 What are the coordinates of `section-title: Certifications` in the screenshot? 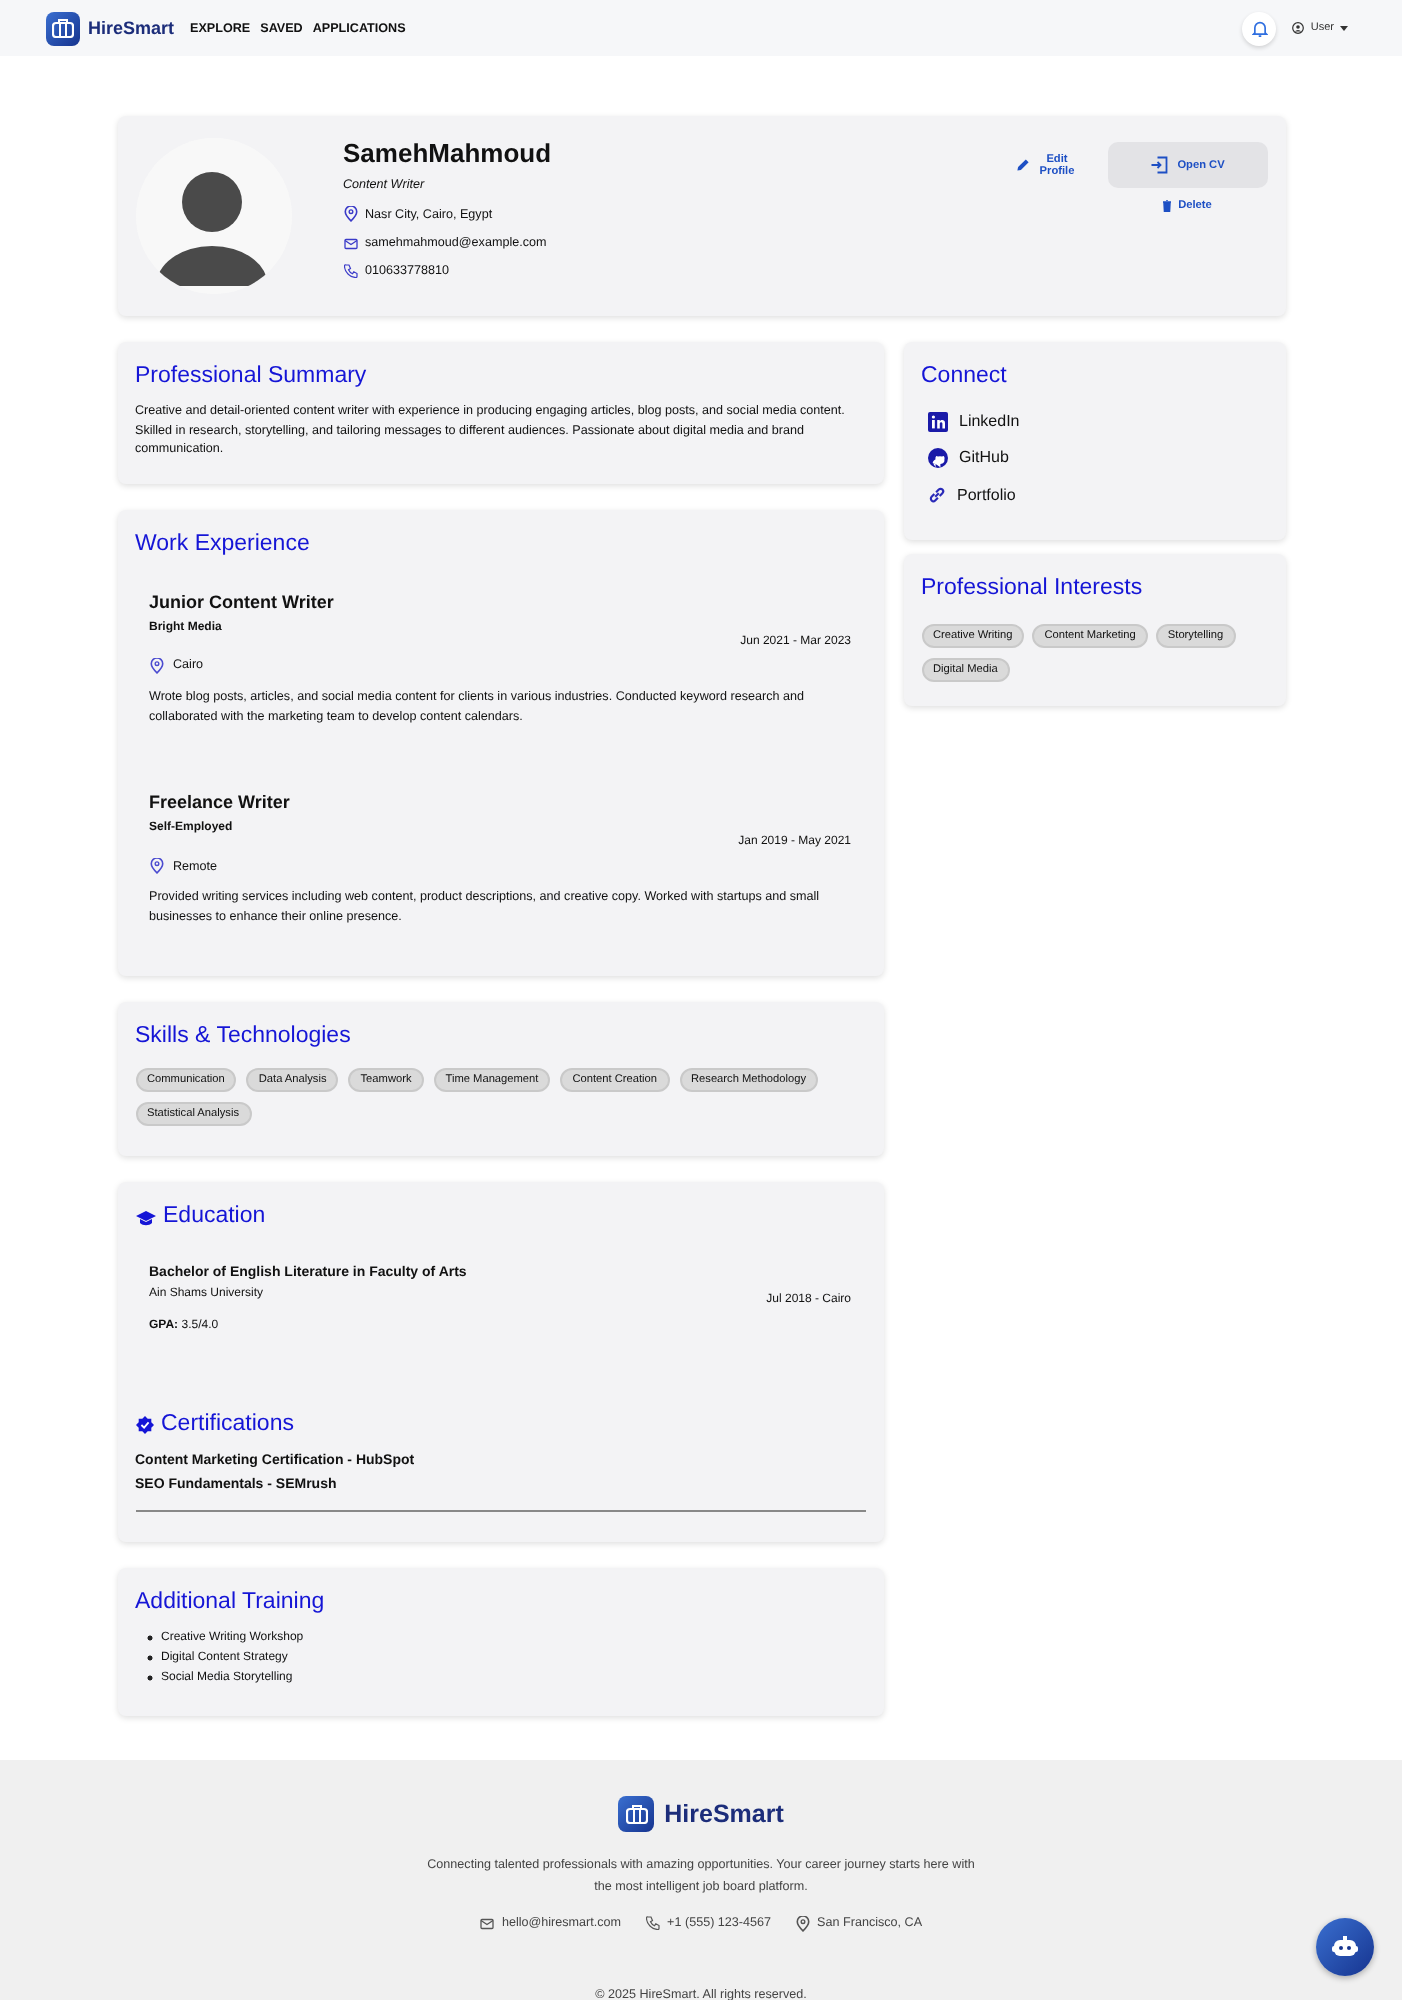 It's located at (500, 1425).